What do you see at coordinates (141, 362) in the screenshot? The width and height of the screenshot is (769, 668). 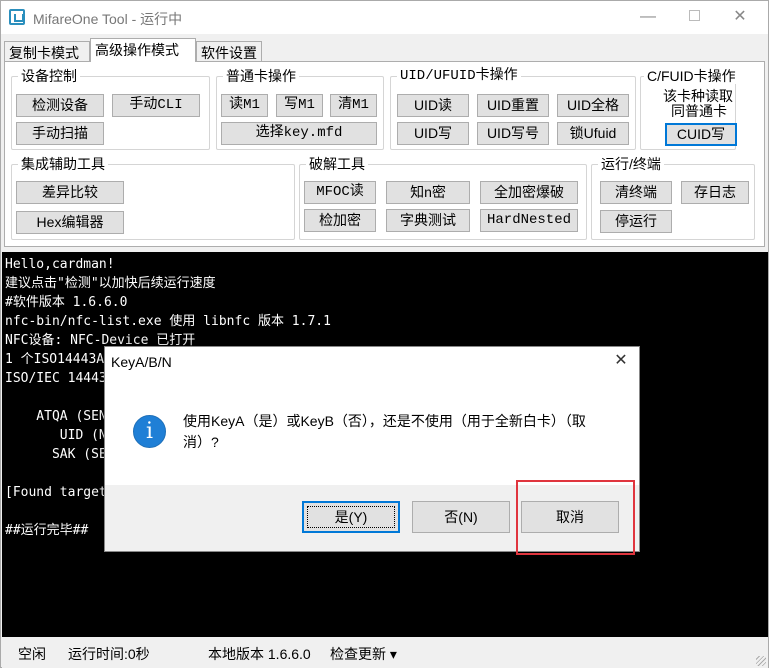 I see `dialog-title: KeyA/B/N` at bounding box center [141, 362].